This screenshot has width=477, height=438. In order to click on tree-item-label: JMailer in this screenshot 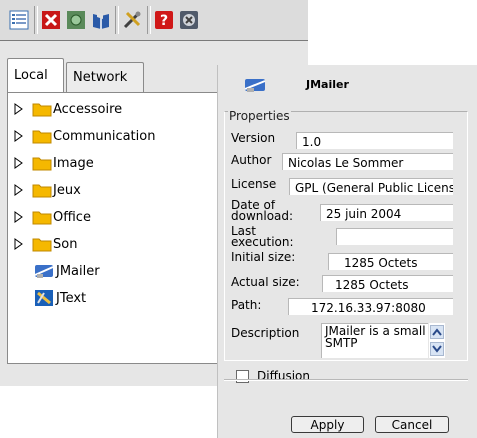, I will do `click(78, 271)`.